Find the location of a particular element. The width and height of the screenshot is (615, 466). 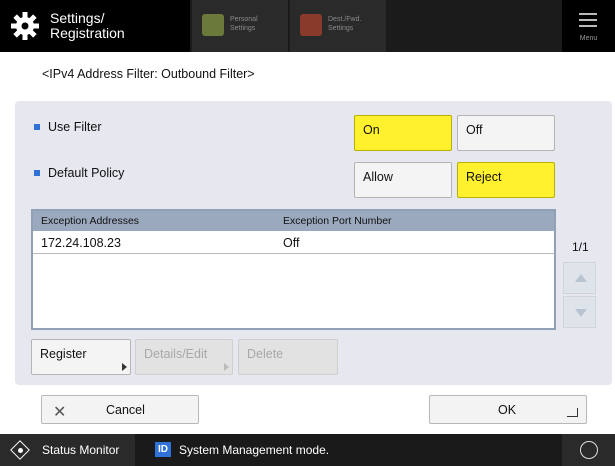

arrow-up-icon is located at coordinates (581, 278).